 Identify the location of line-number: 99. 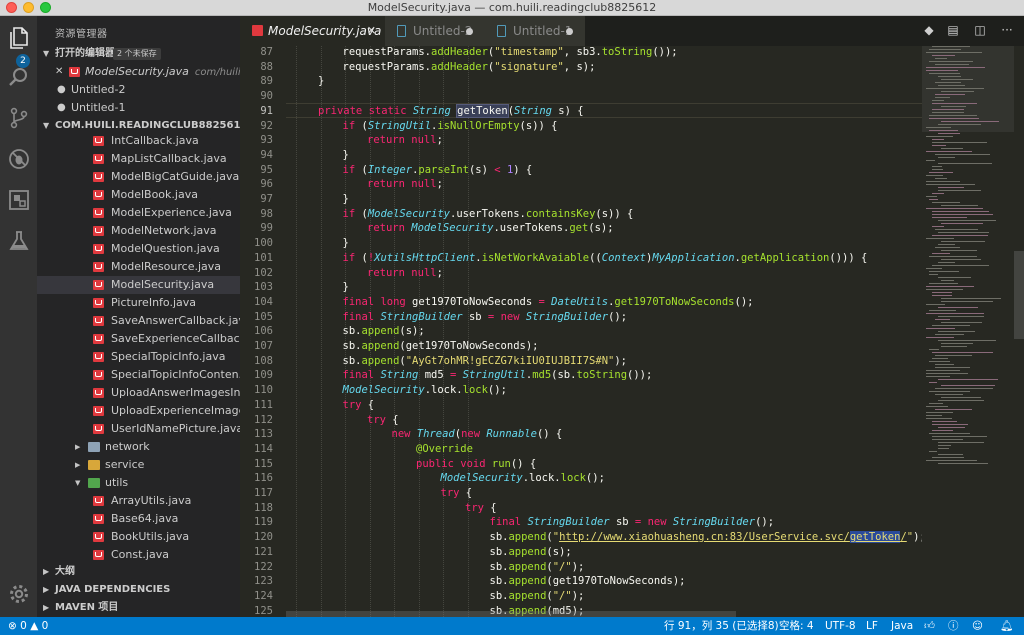
(266, 228).